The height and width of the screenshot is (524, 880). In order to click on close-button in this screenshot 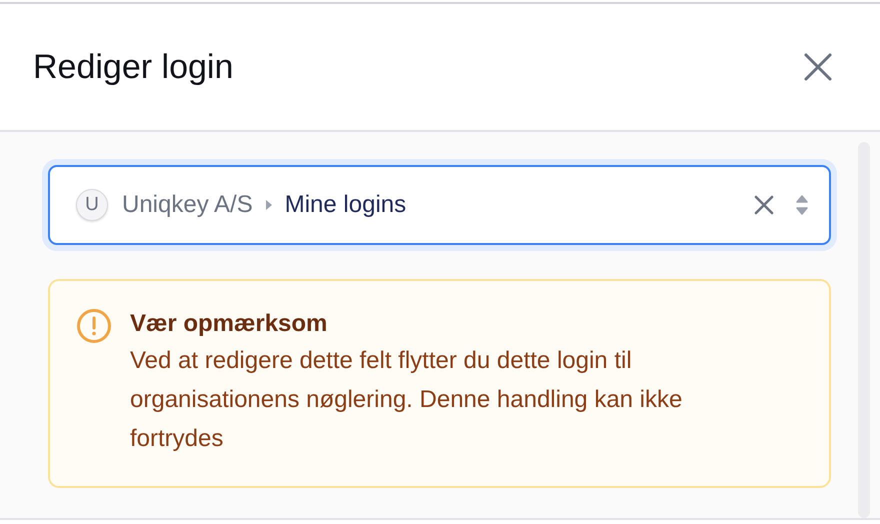, I will do `click(818, 67)`.